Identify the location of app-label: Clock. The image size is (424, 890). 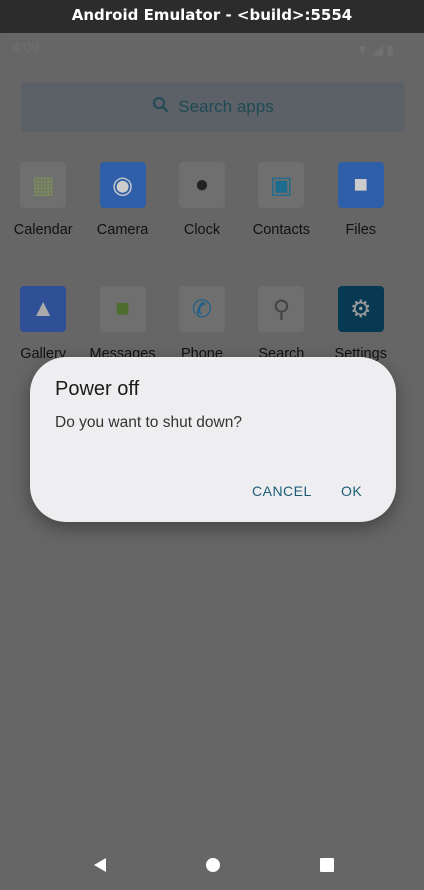
(202, 230).